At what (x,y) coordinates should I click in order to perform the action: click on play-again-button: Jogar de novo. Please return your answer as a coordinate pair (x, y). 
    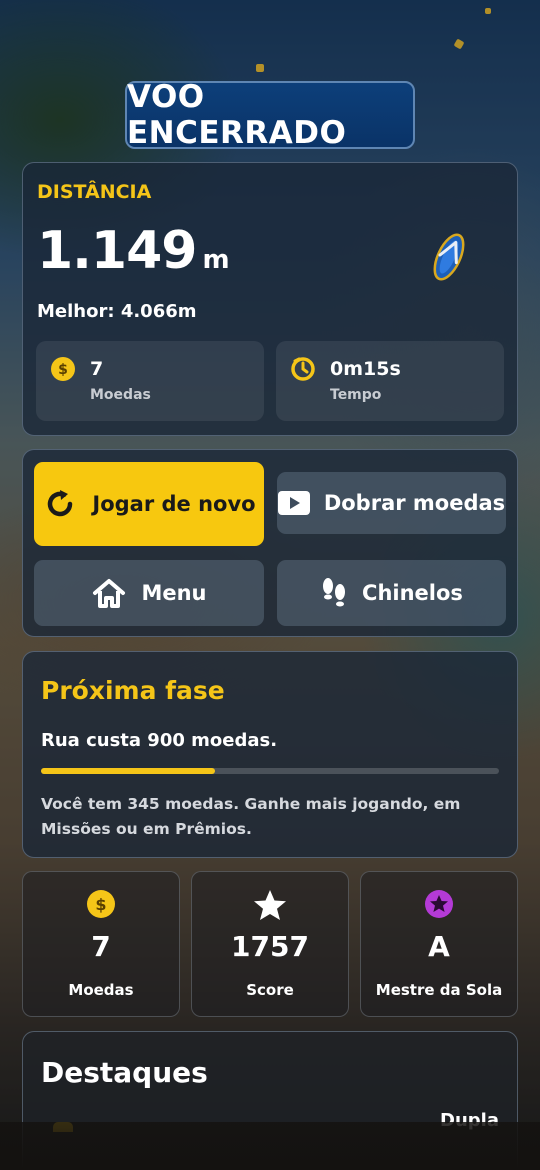
    Looking at the image, I should click on (149, 504).